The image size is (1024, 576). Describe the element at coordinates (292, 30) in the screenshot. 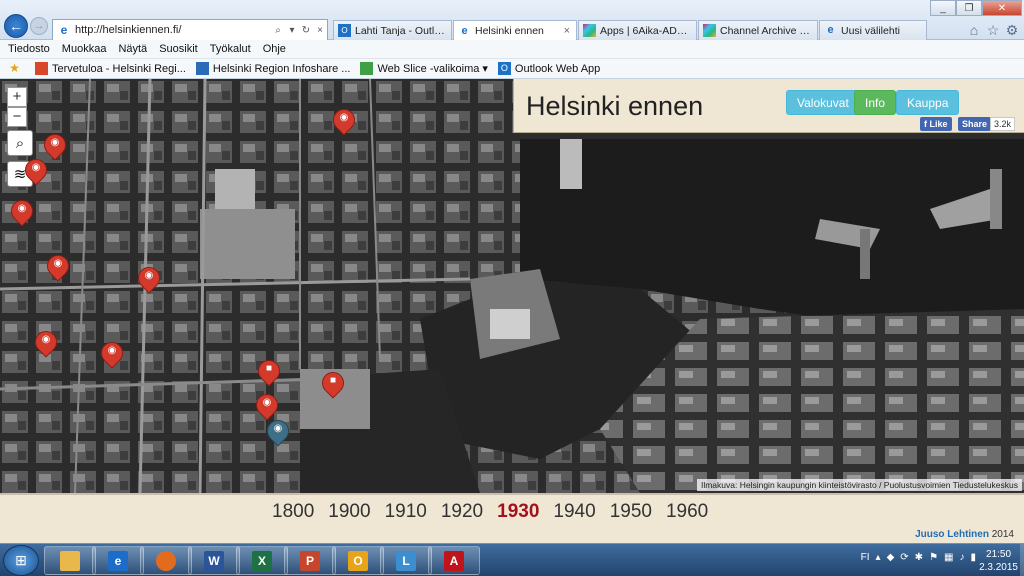

I see `dropdown-icon: ▾` at that location.